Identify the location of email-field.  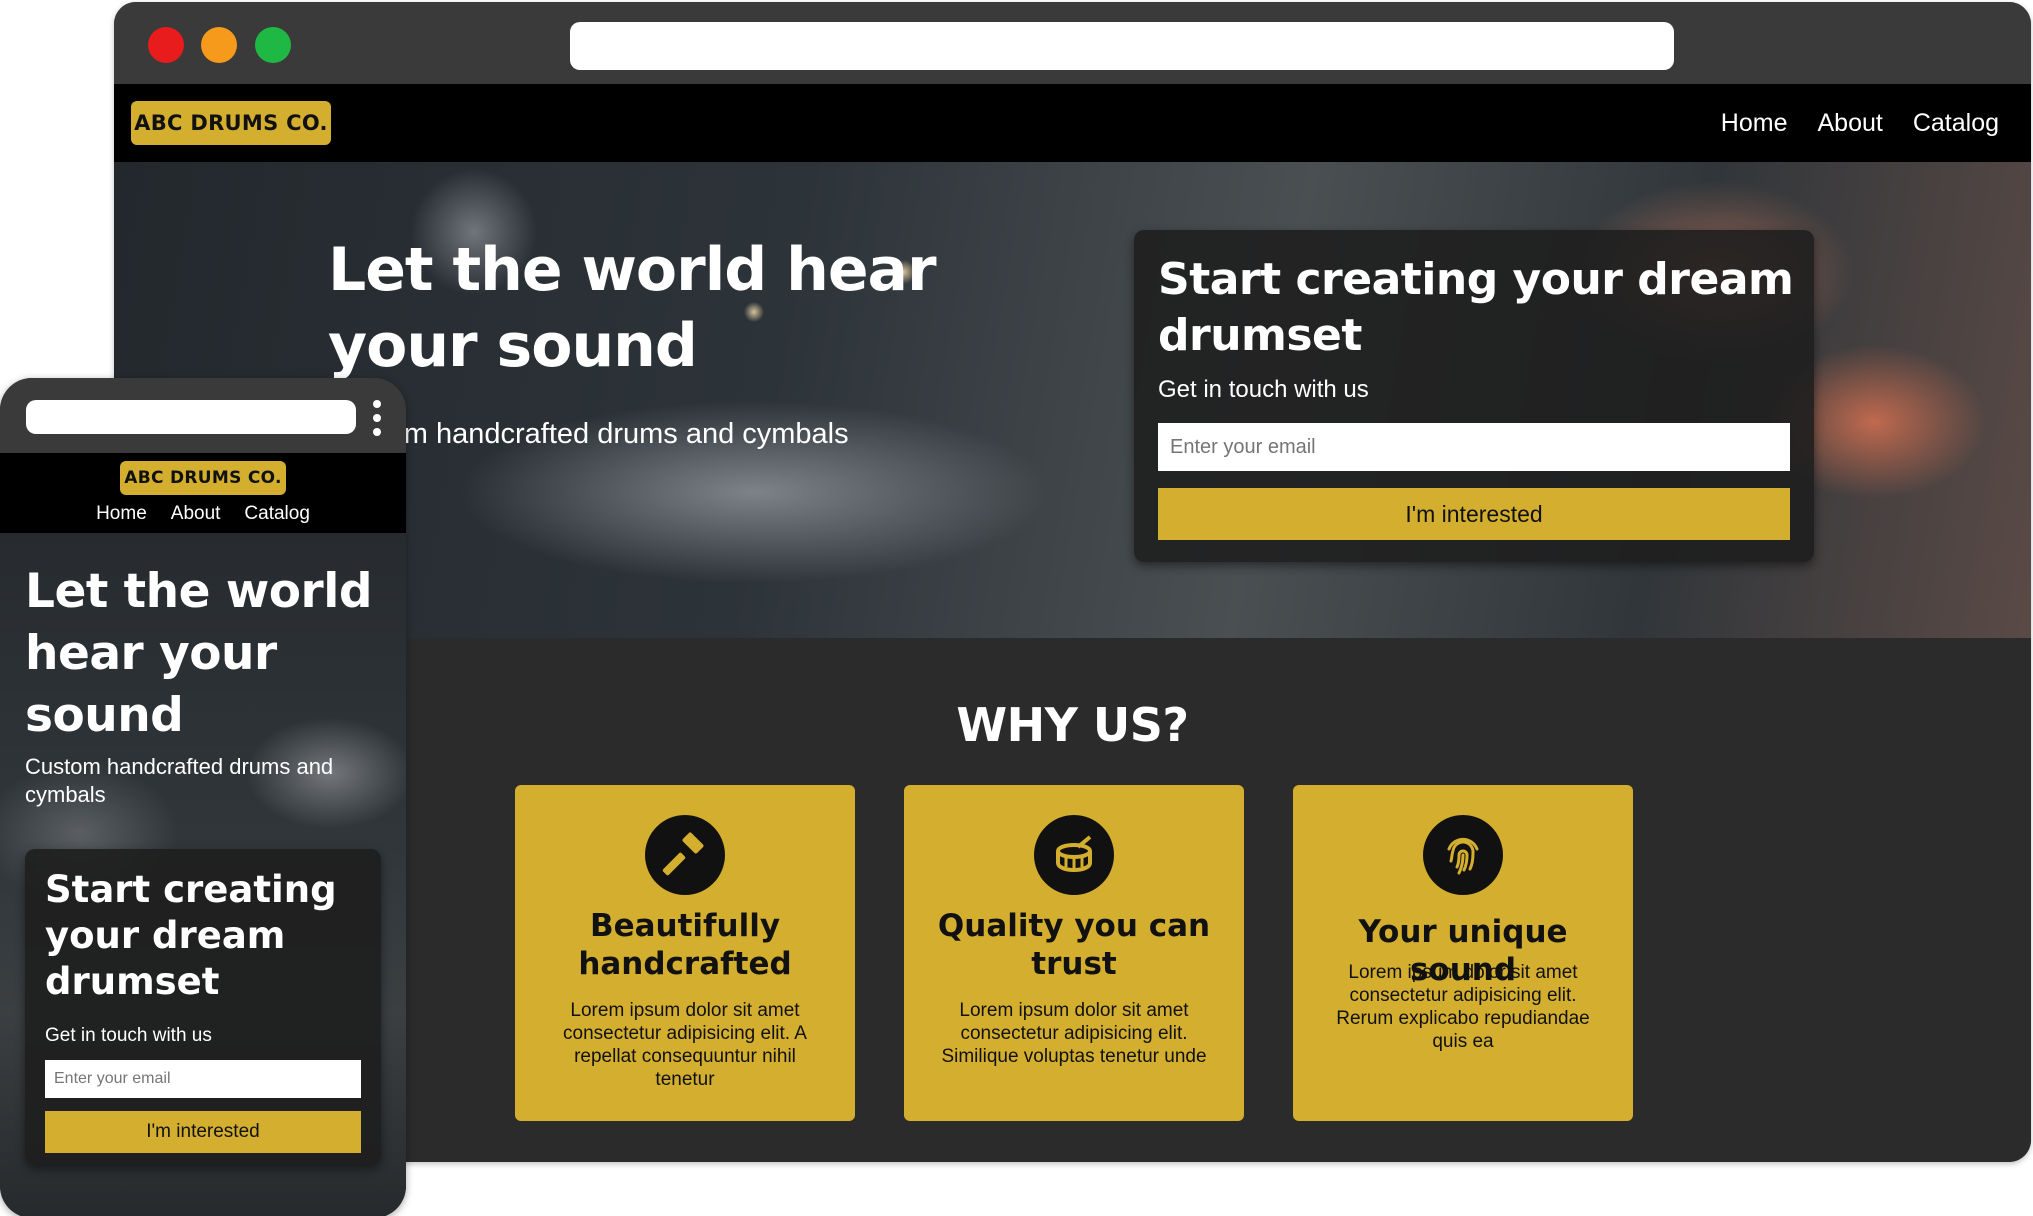
(1474, 447).